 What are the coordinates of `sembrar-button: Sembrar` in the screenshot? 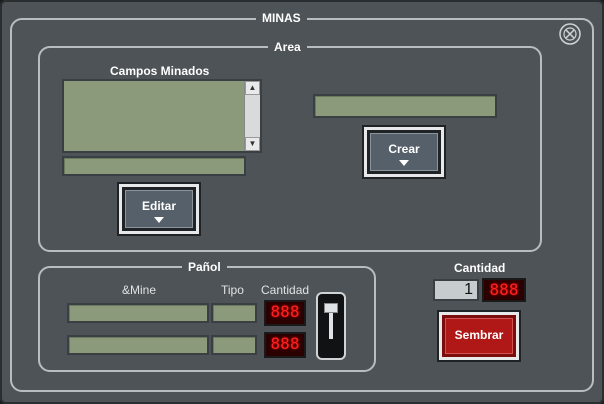 It's located at (479, 336).